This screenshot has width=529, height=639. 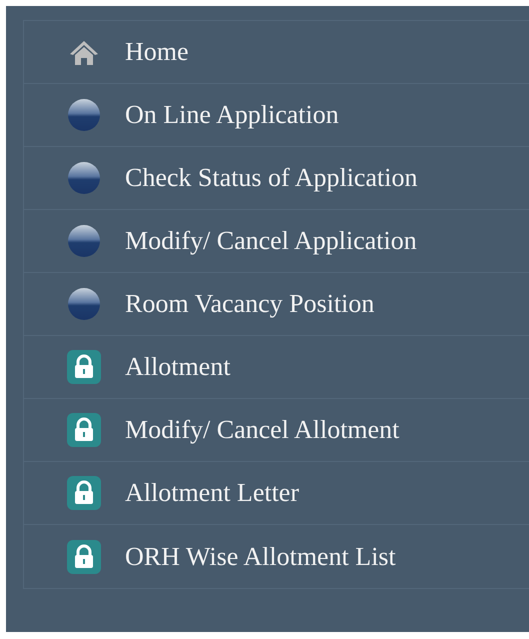 What do you see at coordinates (271, 241) in the screenshot?
I see `menu-item: Modify/ Cancel Application` at bounding box center [271, 241].